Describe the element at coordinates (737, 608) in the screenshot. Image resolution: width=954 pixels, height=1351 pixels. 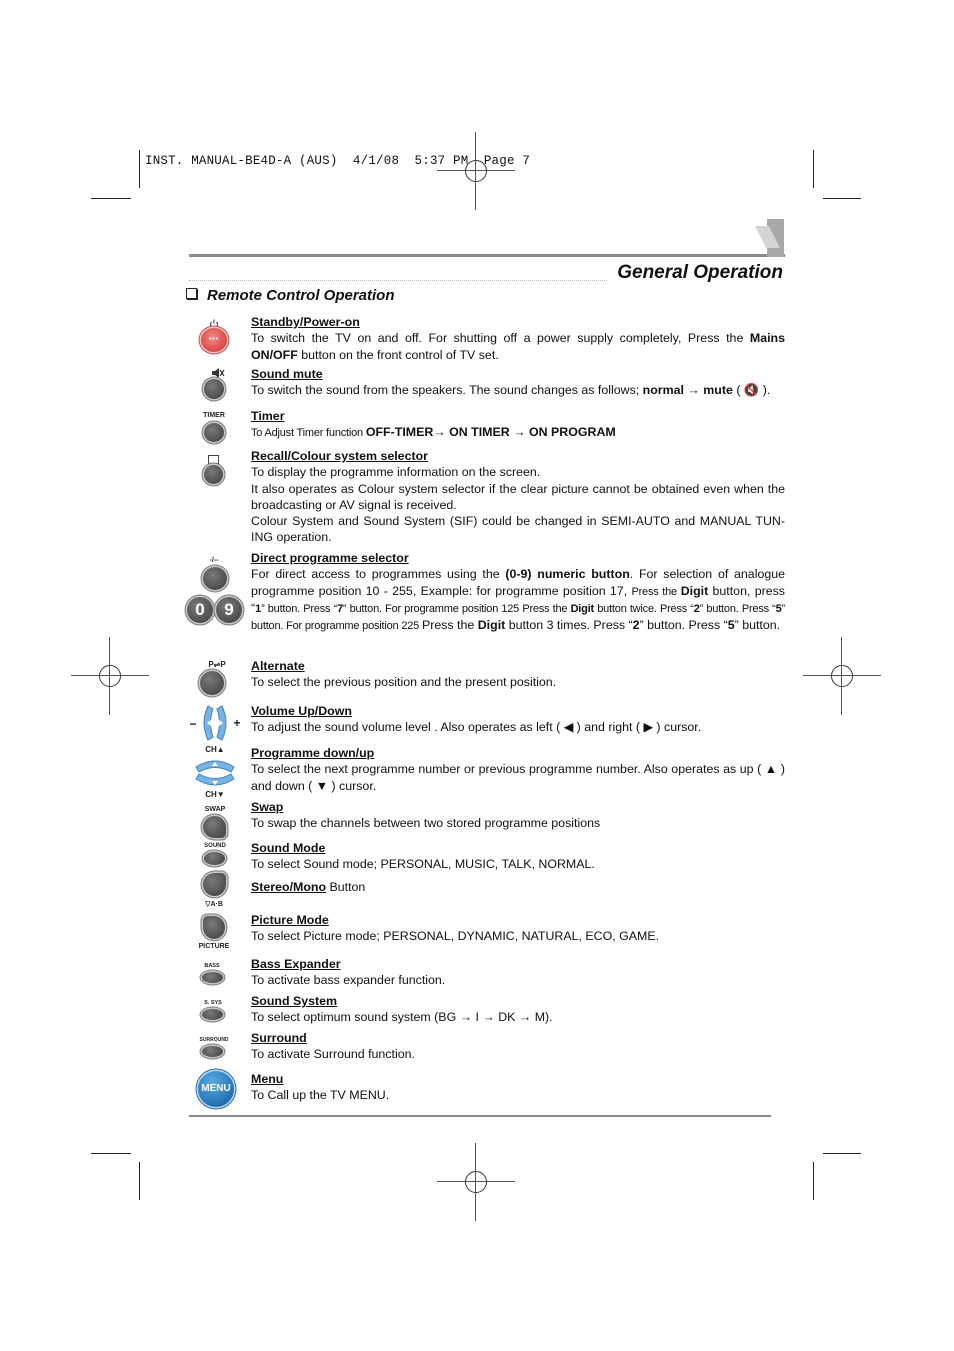
I see `t: ” button. Press “` at that location.